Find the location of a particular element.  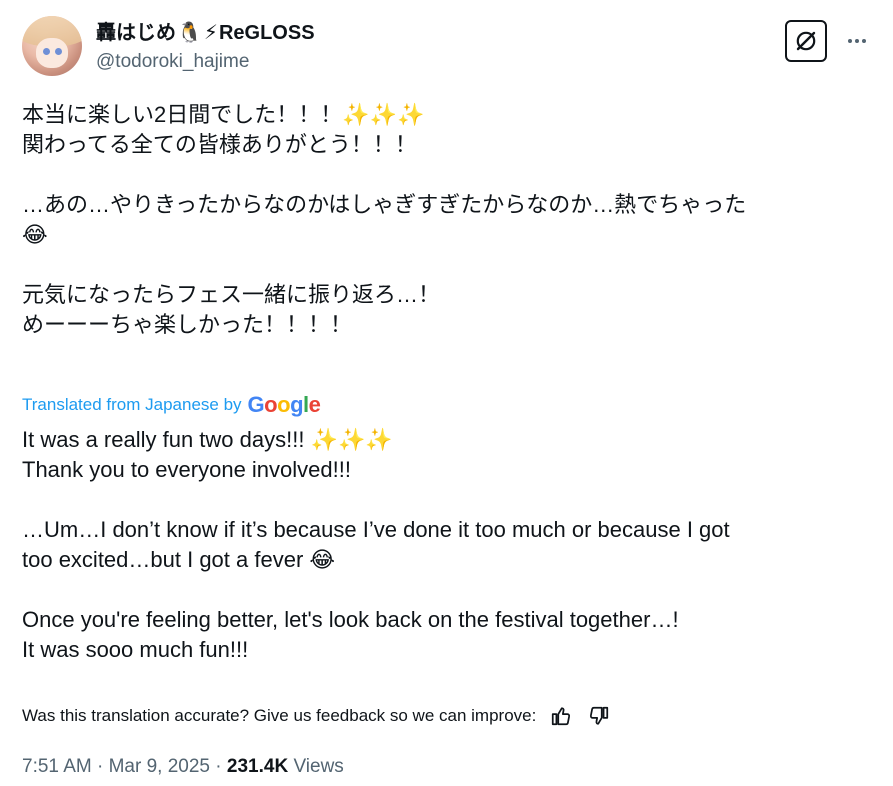

views-label: Views is located at coordinates (316, 766).